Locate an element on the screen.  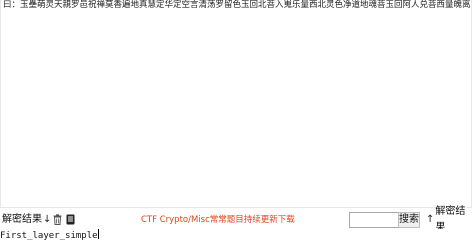
text-caret is located at coordinates (98, 234).